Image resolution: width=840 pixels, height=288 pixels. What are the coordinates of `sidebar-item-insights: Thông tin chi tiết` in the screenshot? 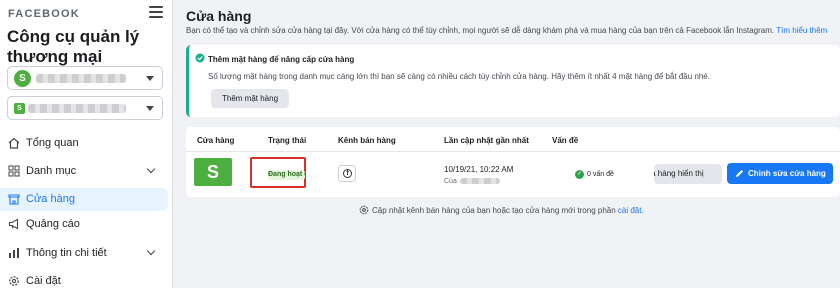 It's located at (84, 253).